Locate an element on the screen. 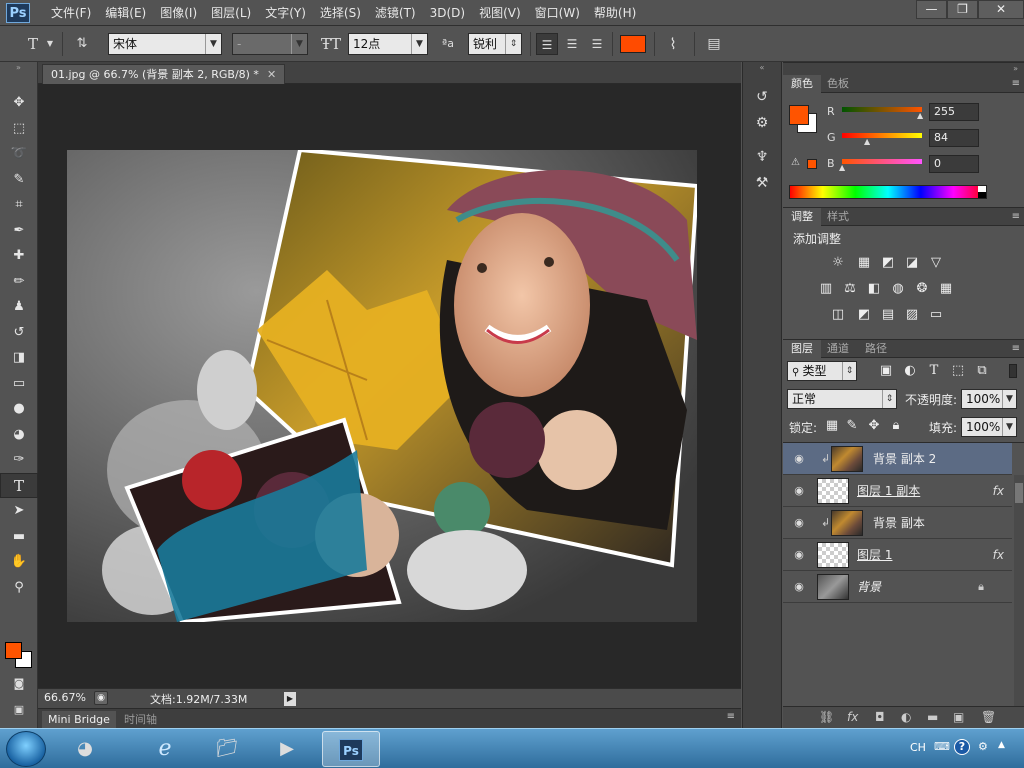  opacity-input: 100% ▼ is located at coordinates (989, 399).